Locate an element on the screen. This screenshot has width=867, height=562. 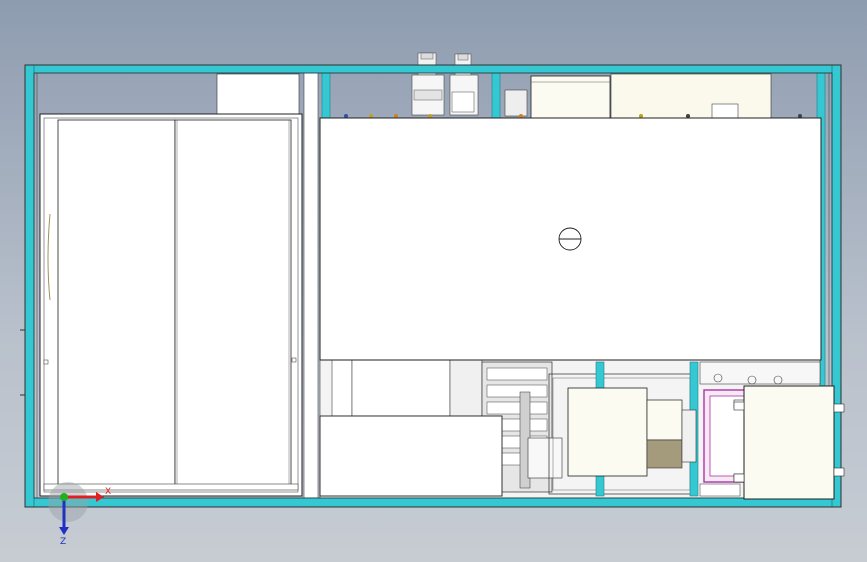
lower-left-panel is located at coordinates (411, 456).